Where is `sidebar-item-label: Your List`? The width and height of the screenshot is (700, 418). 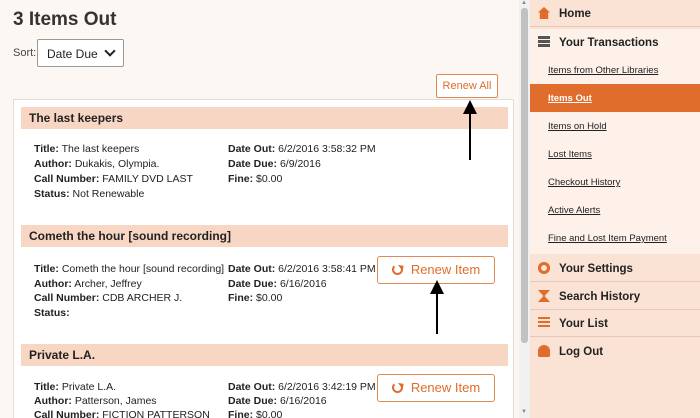 sidebar-item-label: Your List is located at coordinates (583, 324).